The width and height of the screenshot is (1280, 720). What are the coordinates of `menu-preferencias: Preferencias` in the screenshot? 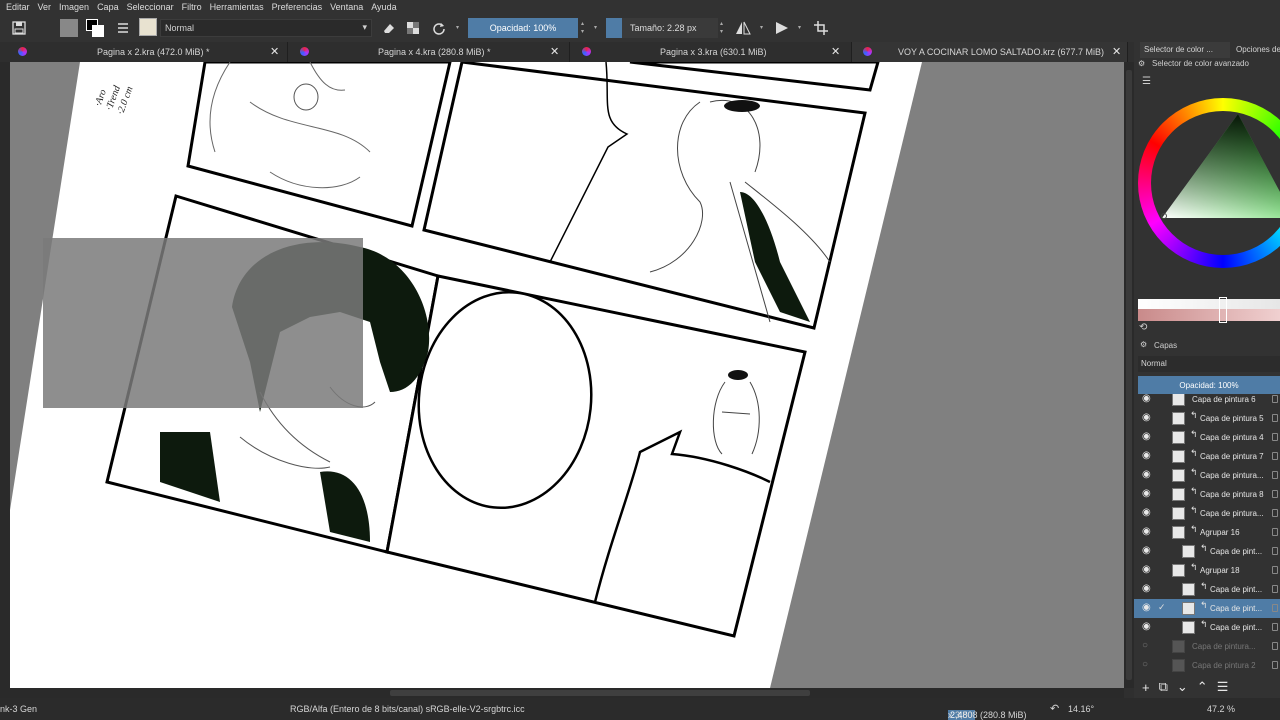 It's located at (297, 7).